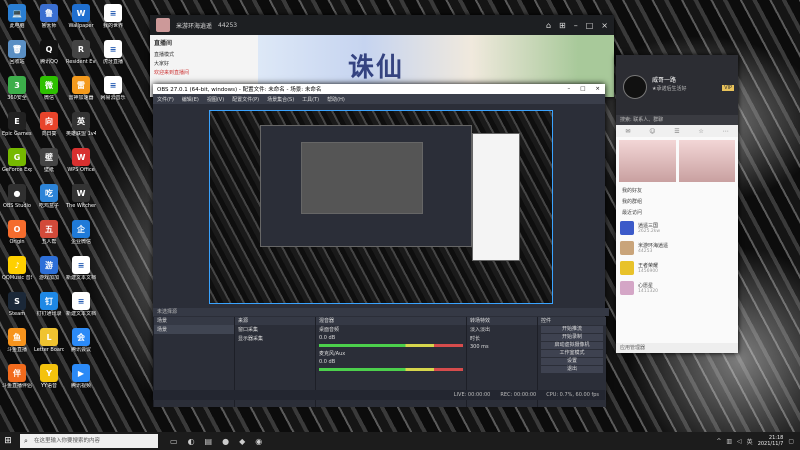 This screenshot has height=450, width=800. What do you see at coordinates (572, 329) in the screenshot?
I see `start-streaming-button: 开始推流` at bounding box center [572, 329].